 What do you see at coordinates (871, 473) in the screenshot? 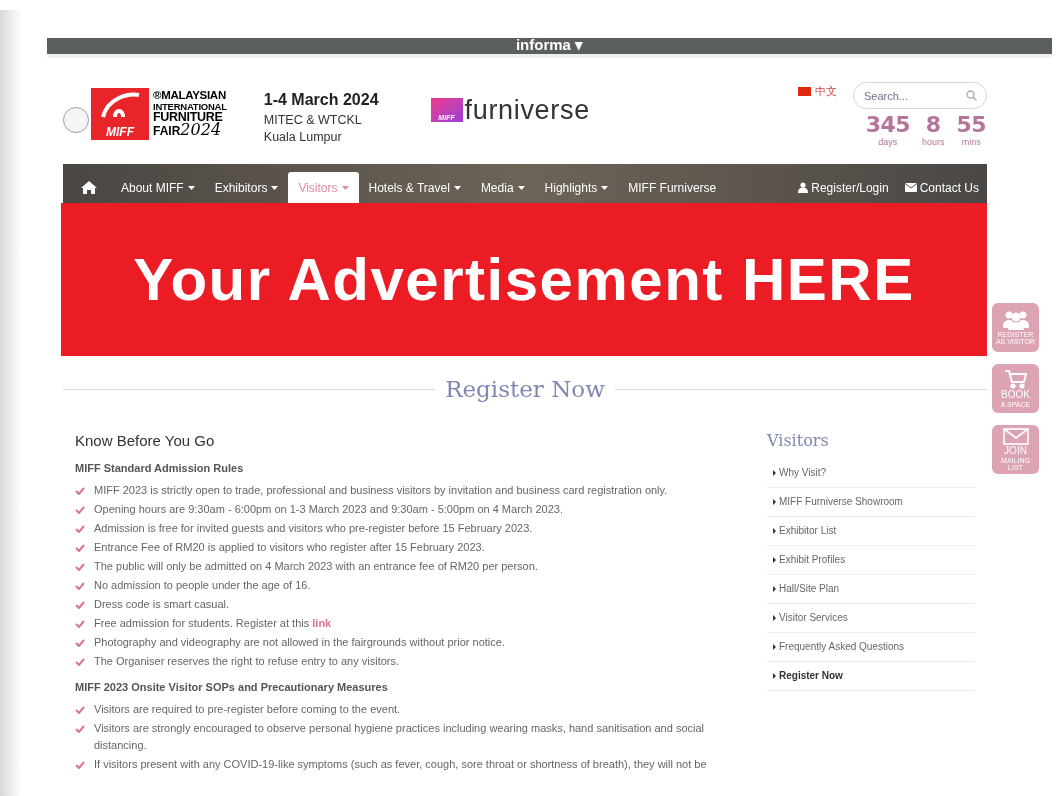
I see `sidebar-link: Why Visit?` at bounding box center [871, 473].